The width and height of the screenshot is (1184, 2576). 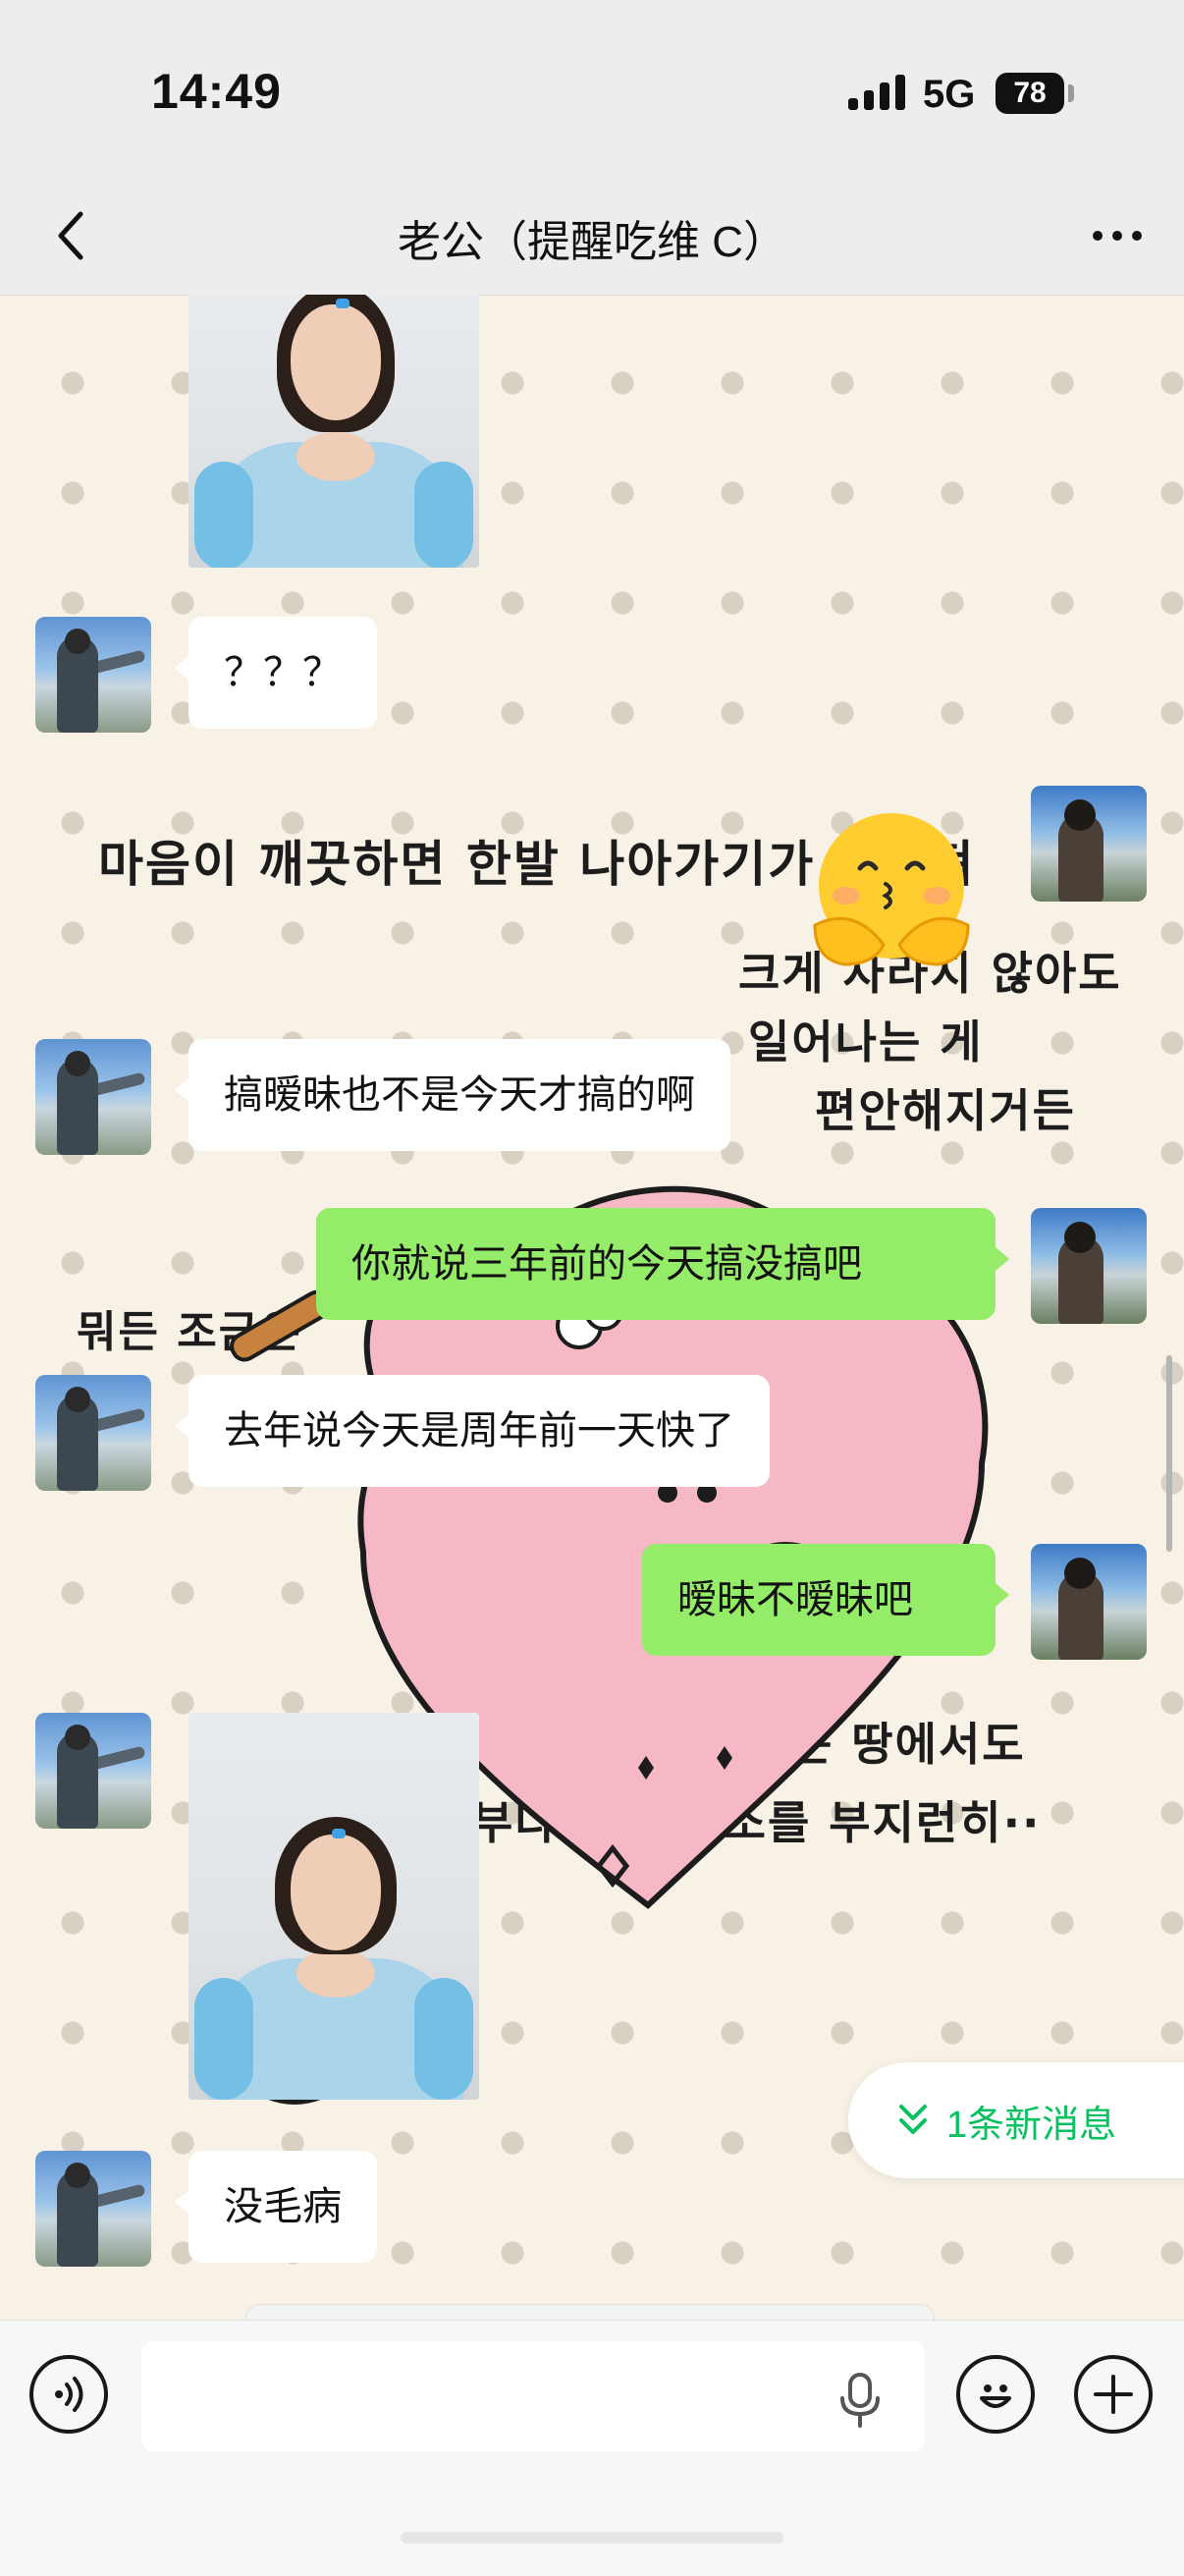 I want to click on home-indicator, so click(x=592, y=2538).